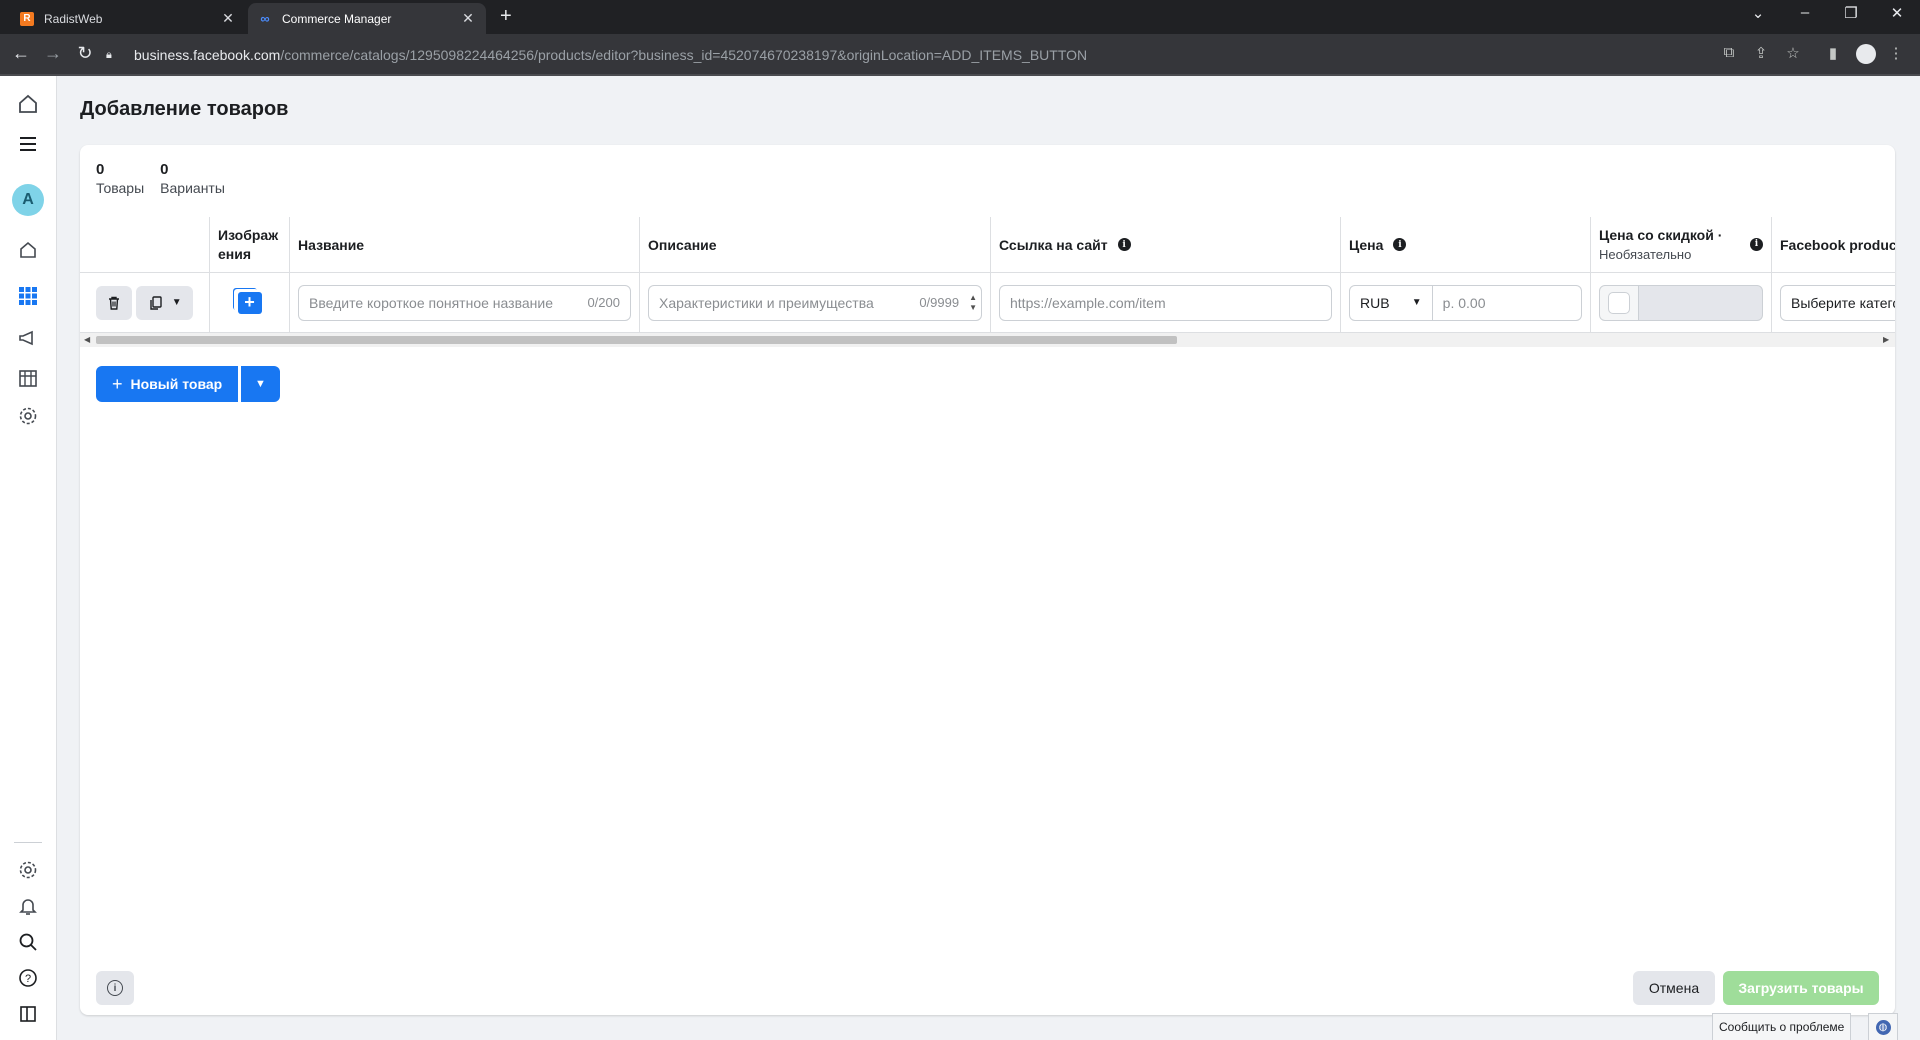 This screenshot has height=1040, width=1920. I want to click on minimize-icon: –, so click(1805, 12).